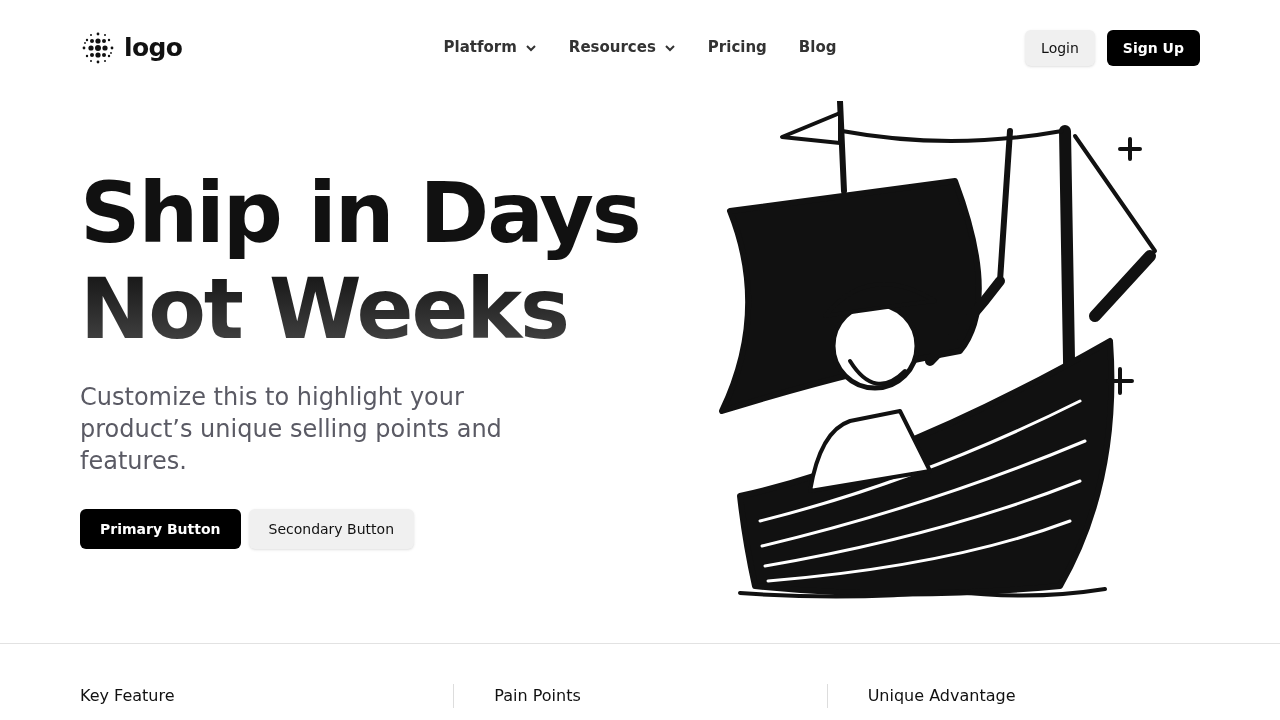 The width and height of the screenshot is (1280, 720). I want to click on feature-title: Key Feature, so click(127, 696).